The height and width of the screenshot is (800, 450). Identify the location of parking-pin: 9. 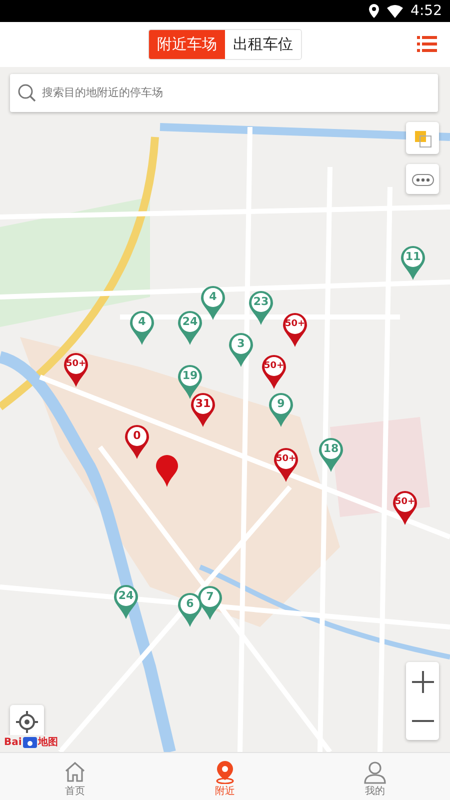
(281, 410).